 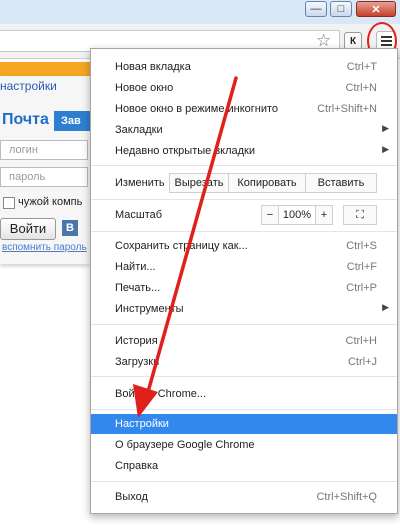 I want to click on menu-item-find: Найти... Ctrl+F, so click(x=244, y=267).